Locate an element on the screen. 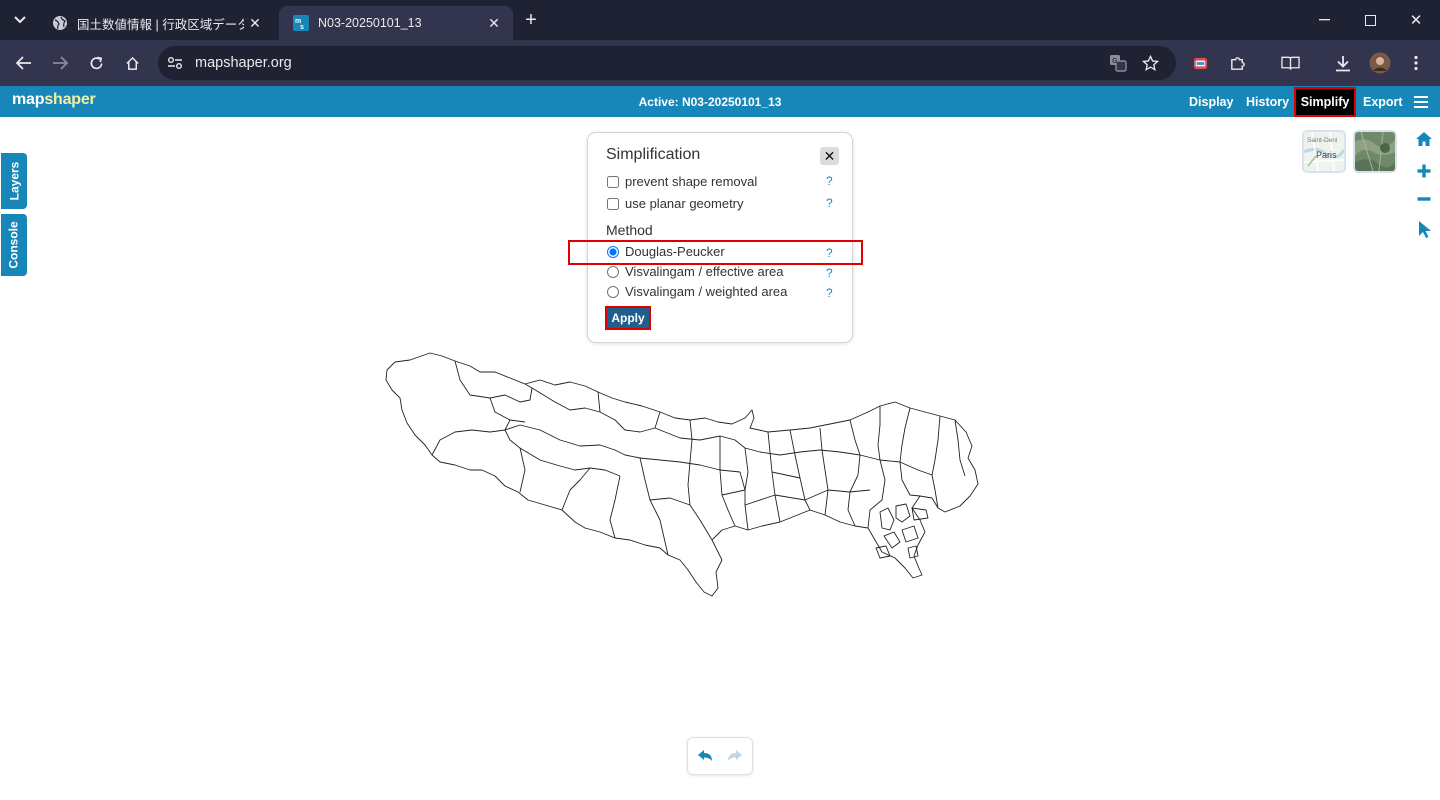  browser-tab-kokudo: 国土数値情報 | 行政区域データ ✕ is located at coordinates (156, 23).